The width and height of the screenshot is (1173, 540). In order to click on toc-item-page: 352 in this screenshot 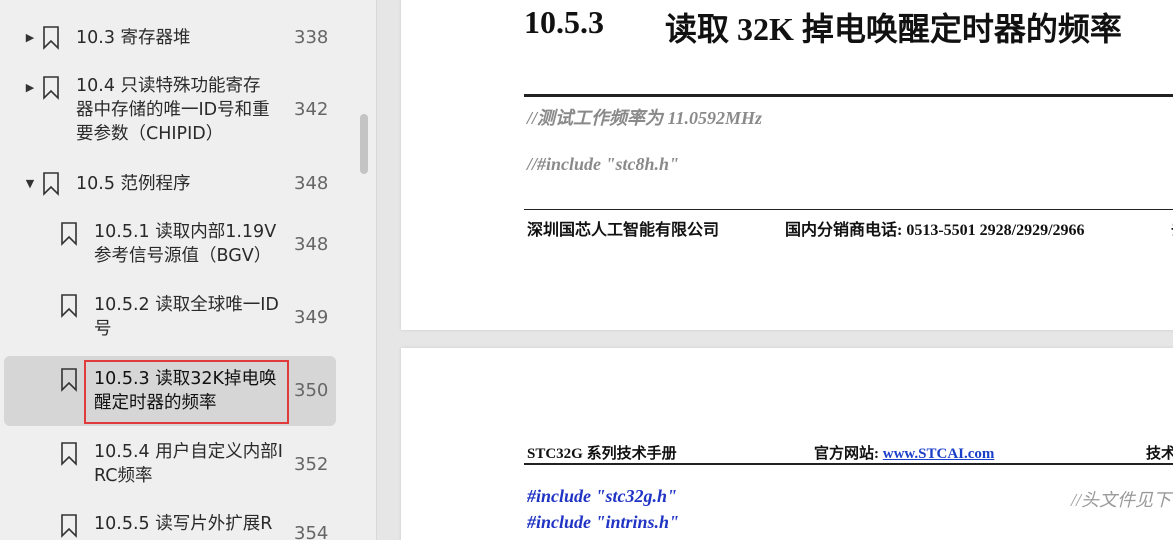, I will do `click(311, 464)`.